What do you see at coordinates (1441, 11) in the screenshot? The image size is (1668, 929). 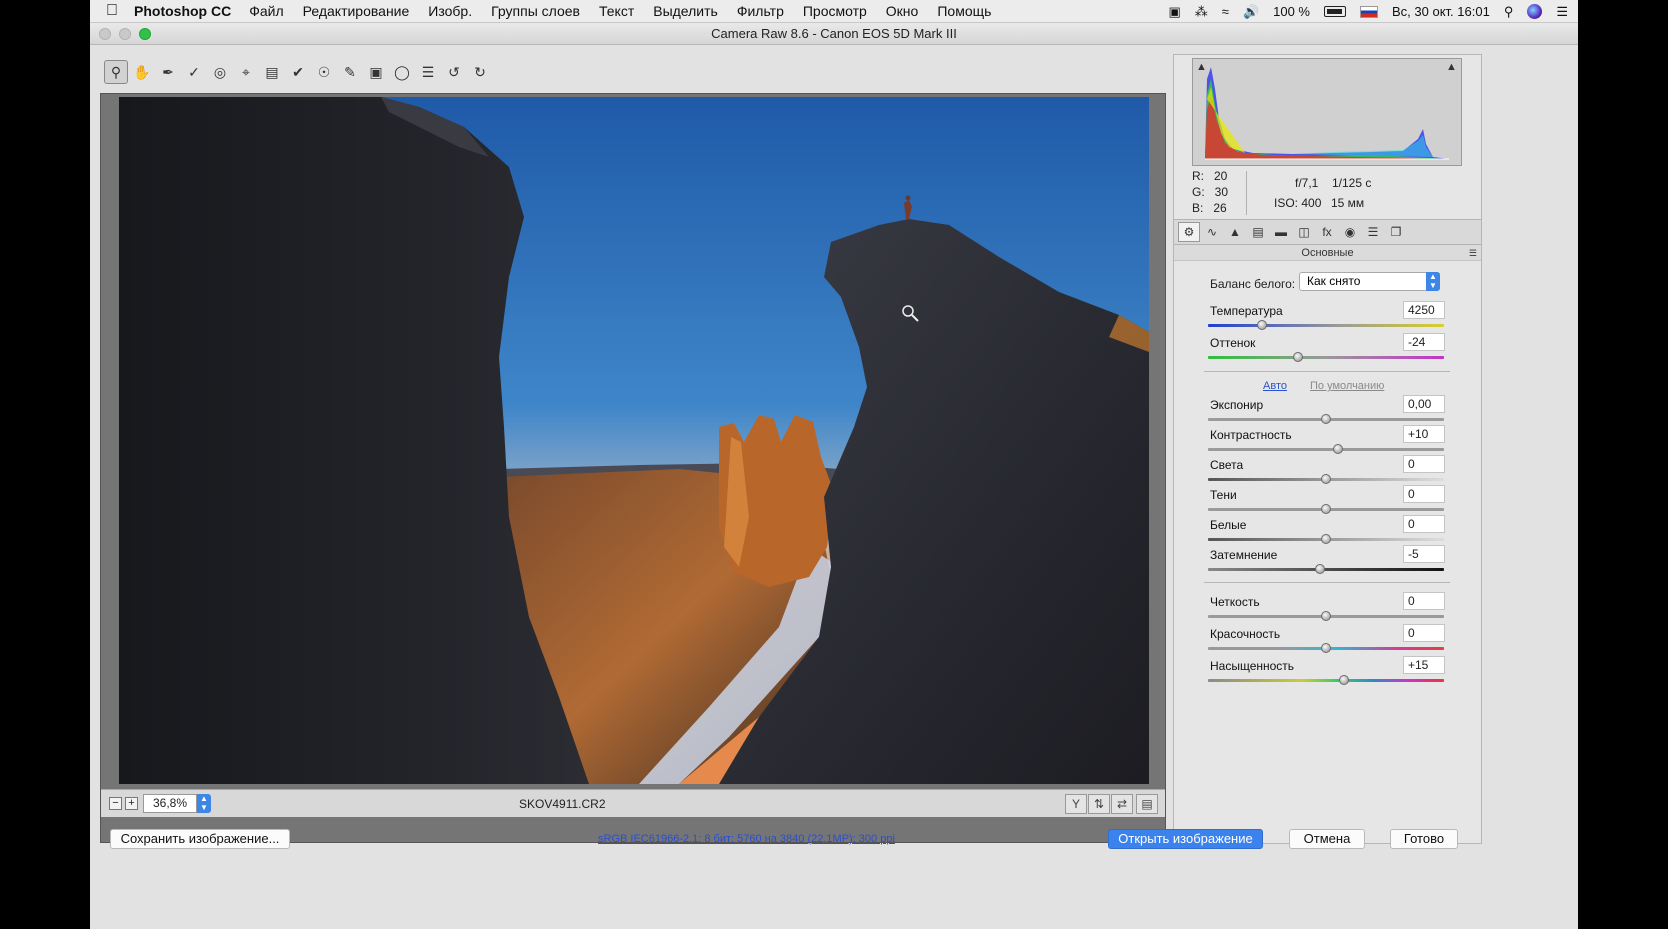 I see `clock: Вс, 30 окт. 16:01` at bounding box center [1441, 11].